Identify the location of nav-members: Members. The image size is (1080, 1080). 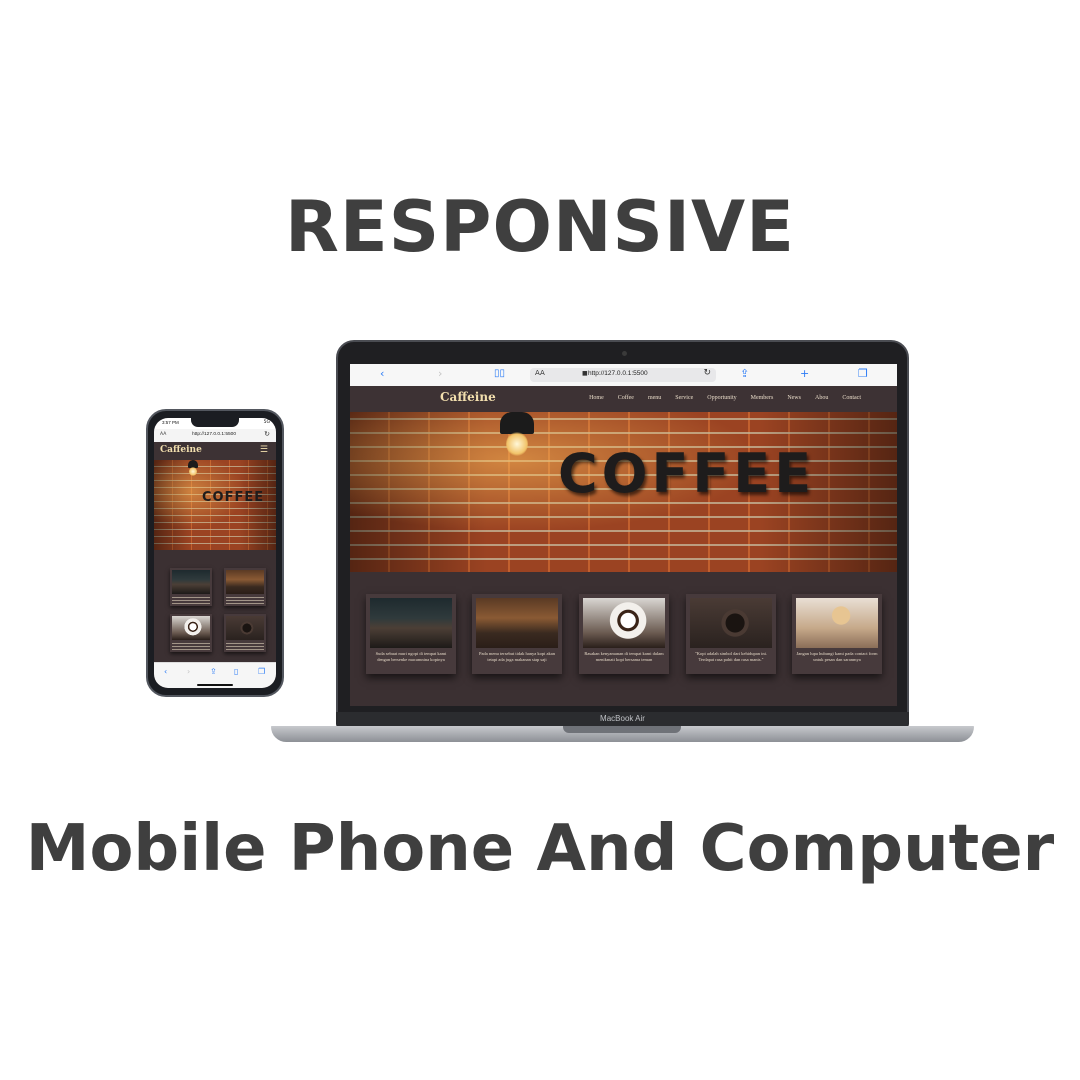
(762, 398).